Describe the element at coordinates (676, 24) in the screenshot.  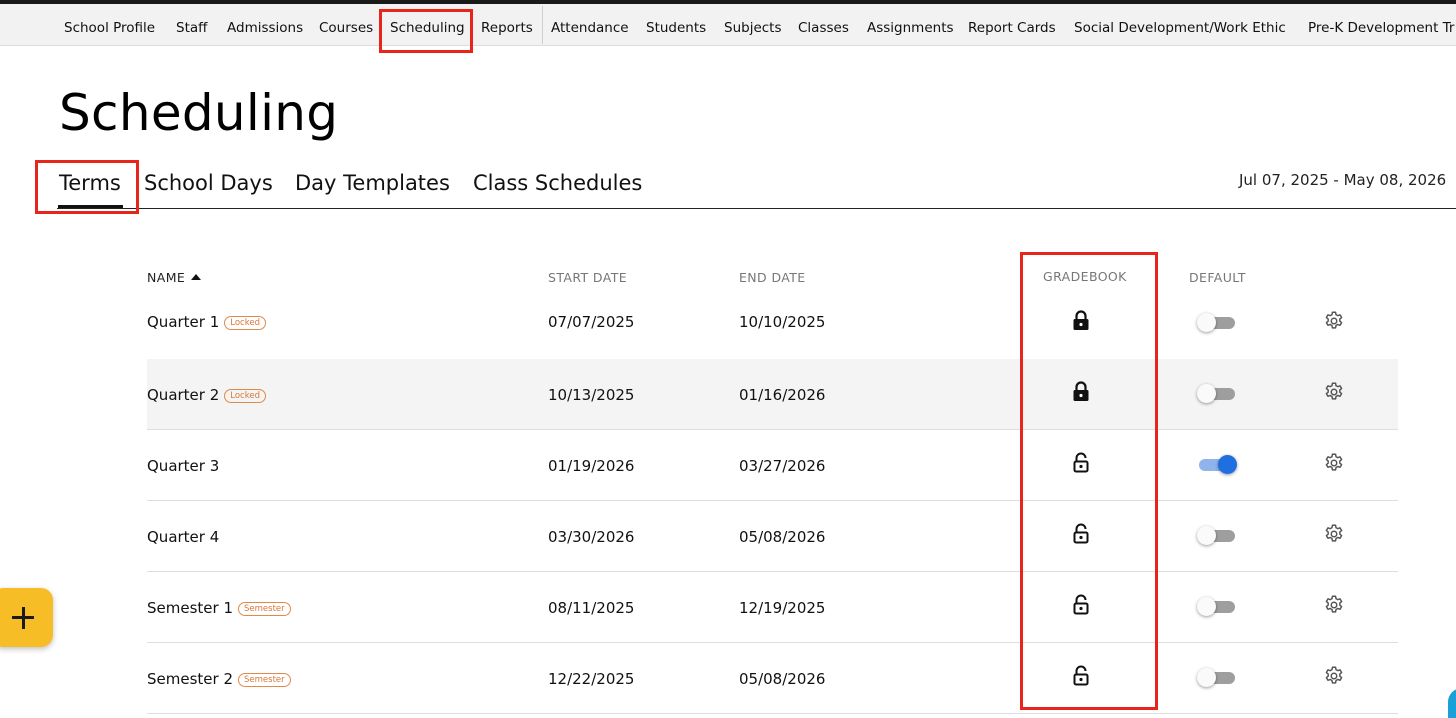
I see `nav-students: Students` at that location.